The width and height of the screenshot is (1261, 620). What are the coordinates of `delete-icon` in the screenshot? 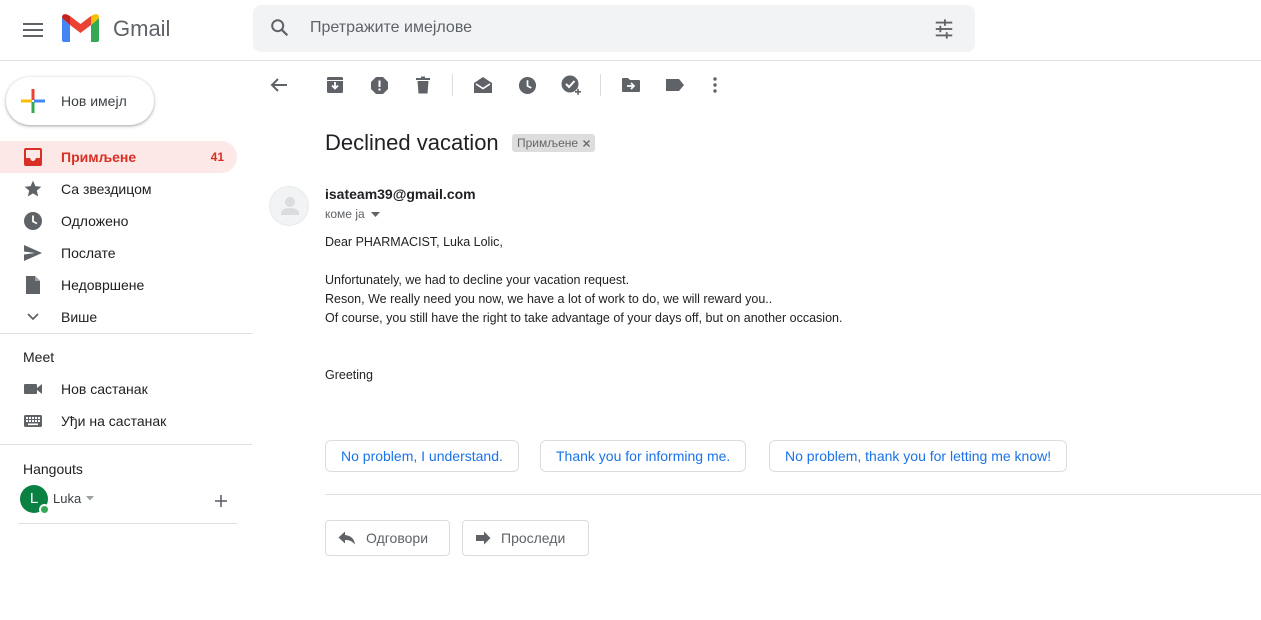 It's located at (423, 85).